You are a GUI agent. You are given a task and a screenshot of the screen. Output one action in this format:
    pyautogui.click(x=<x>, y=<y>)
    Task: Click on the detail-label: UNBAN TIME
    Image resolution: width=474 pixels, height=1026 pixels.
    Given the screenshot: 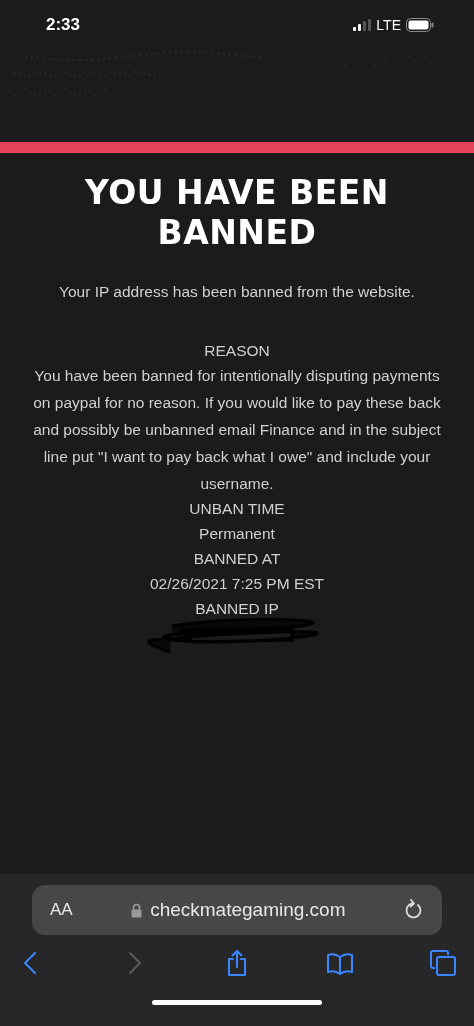 What is the action you would take?
    pyautogui.click(x=237, y=509)
    